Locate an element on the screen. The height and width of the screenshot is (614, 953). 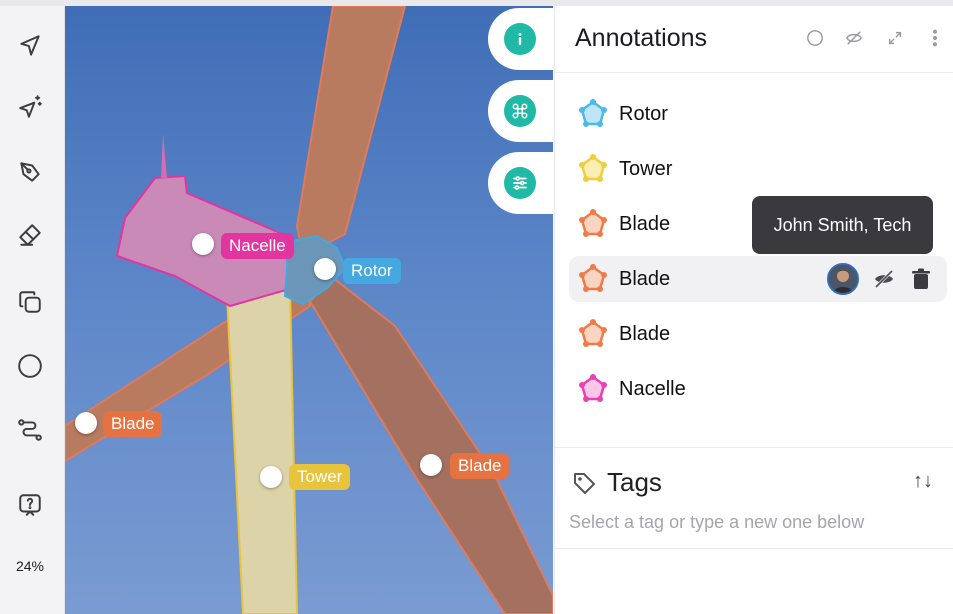
hide-all-icon is located at coordinates (854, 38).